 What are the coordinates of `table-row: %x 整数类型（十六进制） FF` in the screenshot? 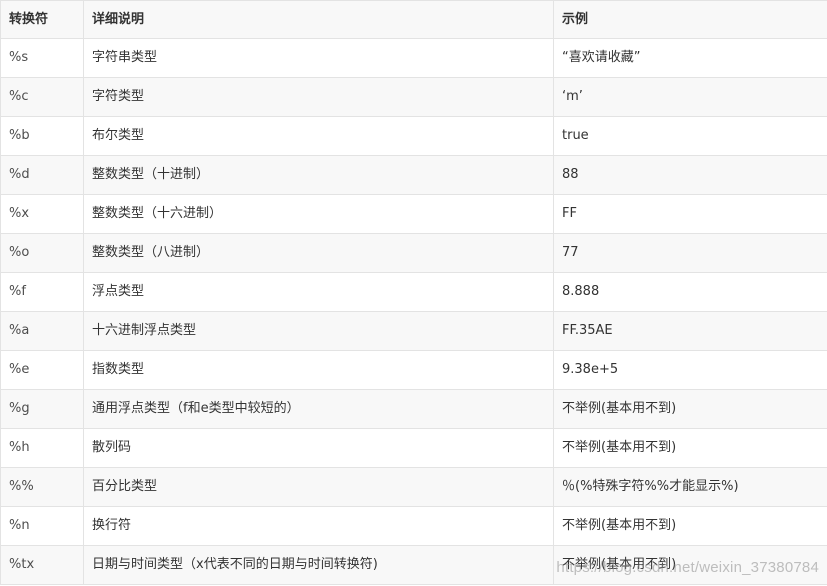 It's located at (413, 214).